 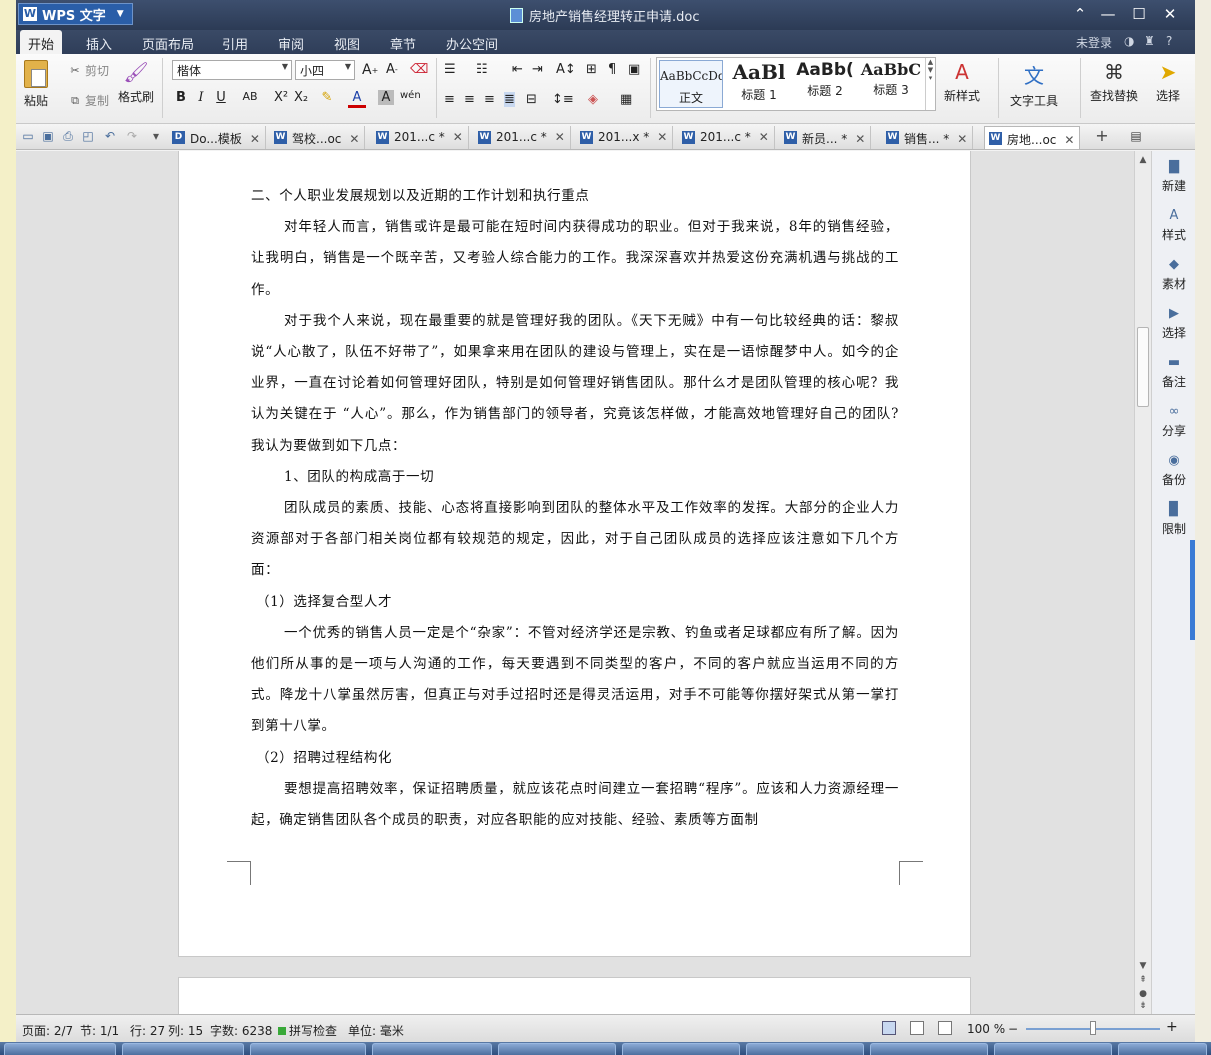 What do you see at coordinates (168, 43) in the screenshot?
I see `tab-page-layout: 页面布局` at bounding box center [168, 43].